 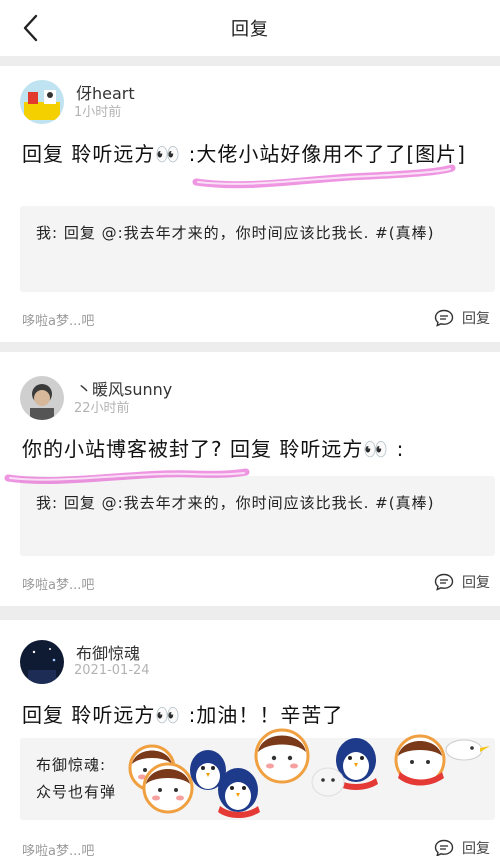 I want to click on comment-time: 2021-01-24, so click(x=112, y=670).